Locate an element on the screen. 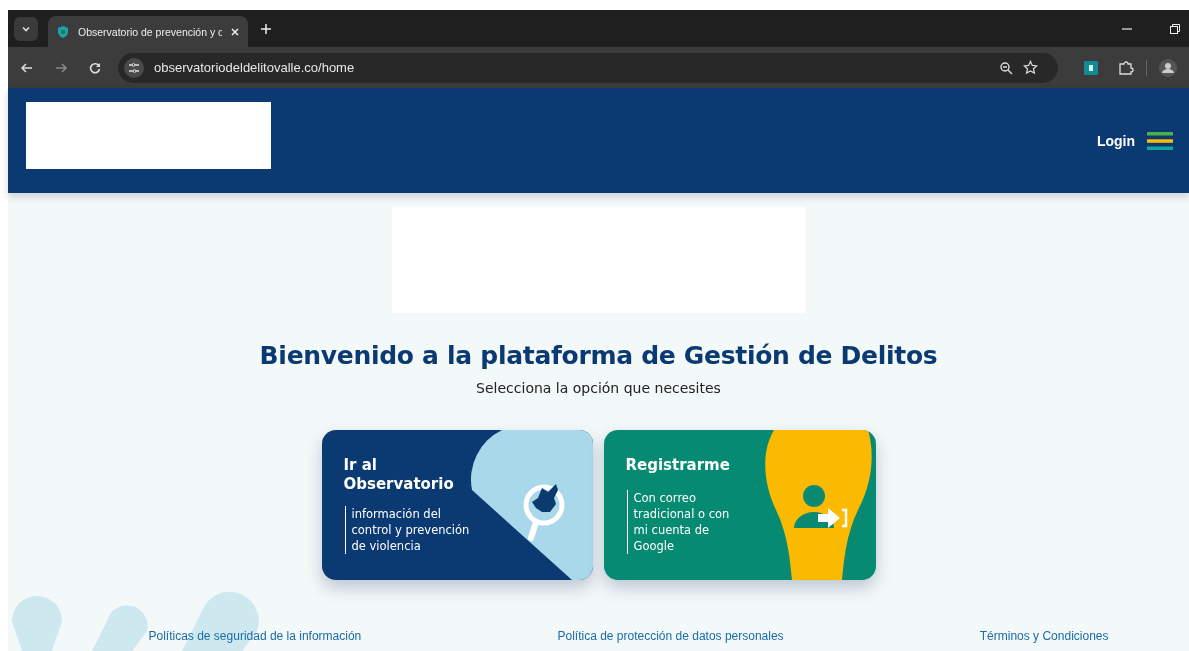 This screenshot has height=651, width=1189. zoom-icon is located at coordinates (1006, 67).